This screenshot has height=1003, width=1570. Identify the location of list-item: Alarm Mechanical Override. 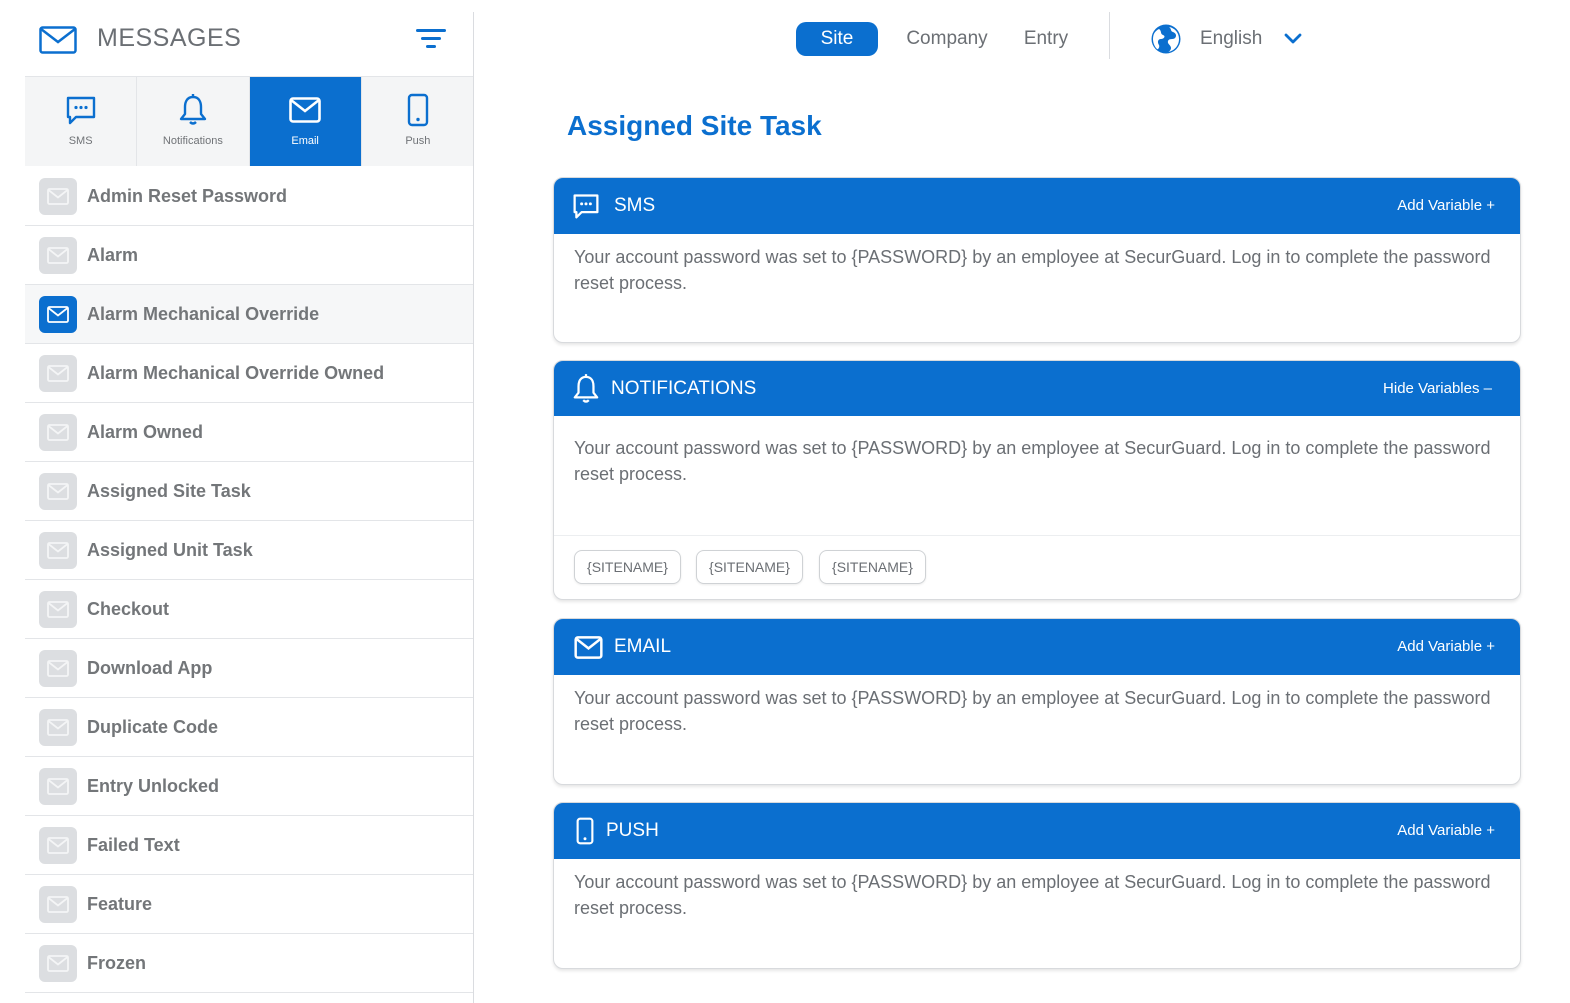
(249, 314).